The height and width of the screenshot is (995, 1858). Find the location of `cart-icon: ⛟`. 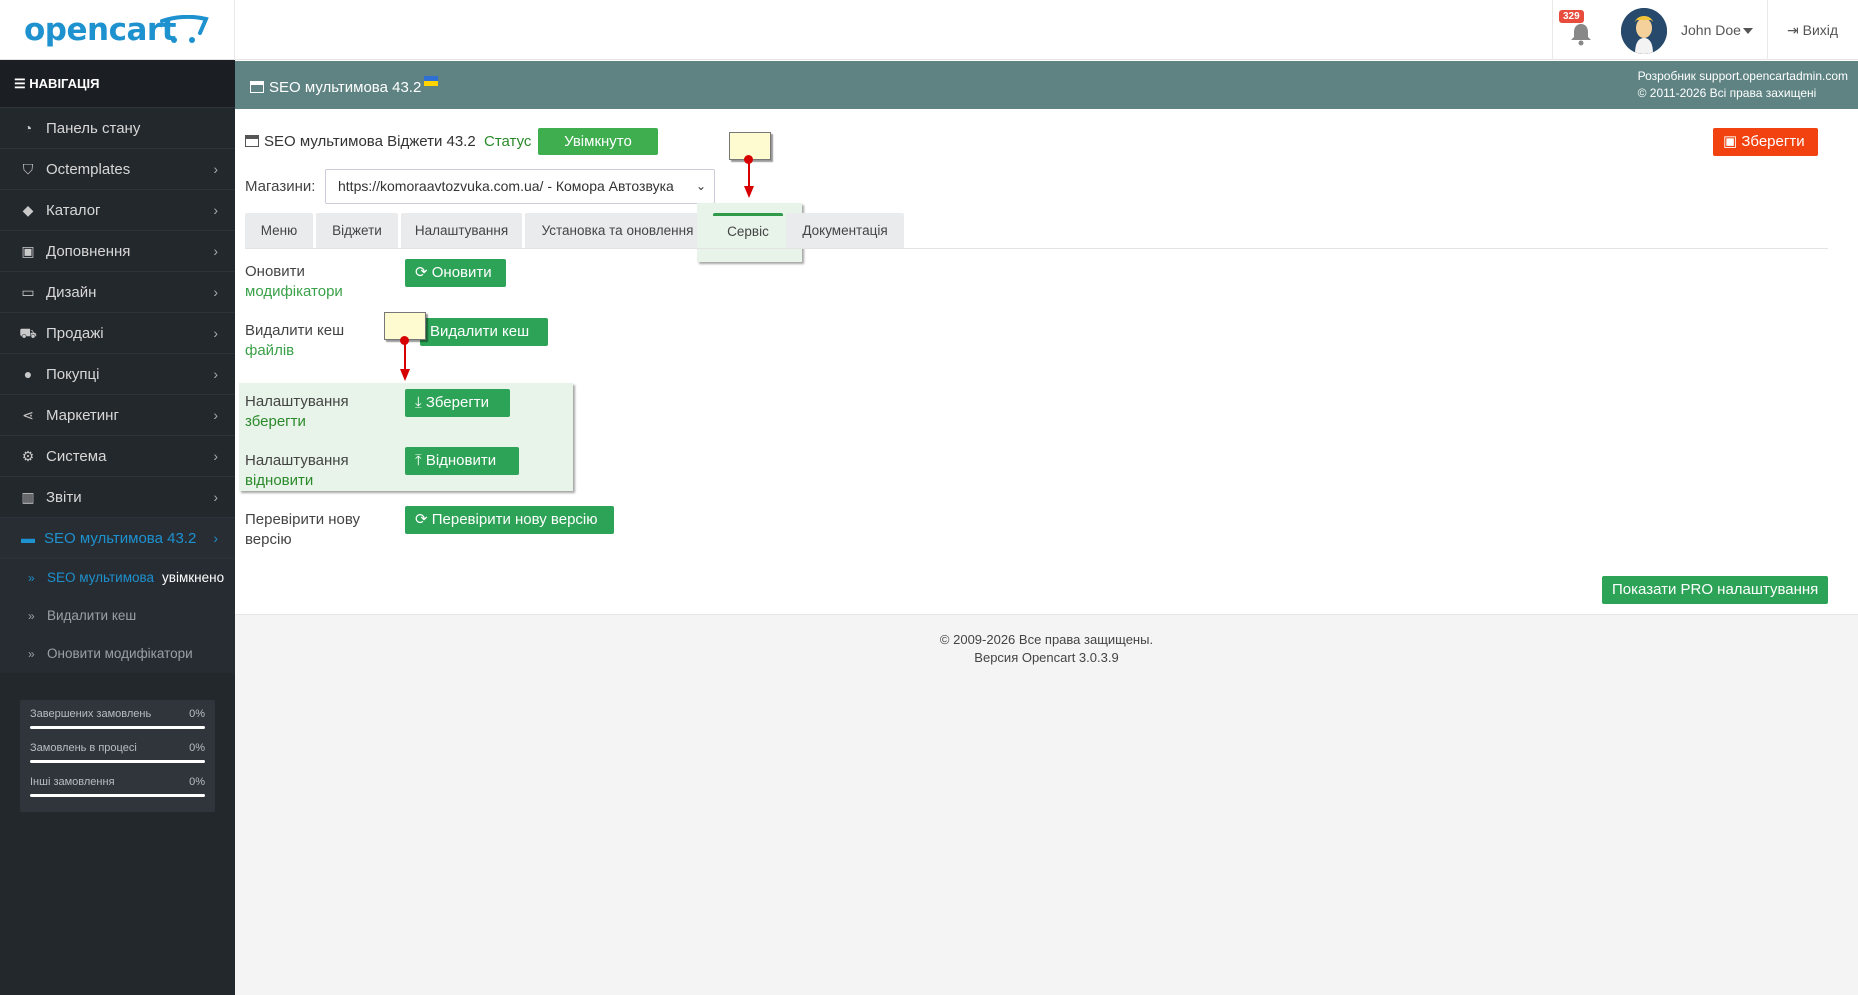

cart-icon: ⛟ is located at coordinates (28, 333).